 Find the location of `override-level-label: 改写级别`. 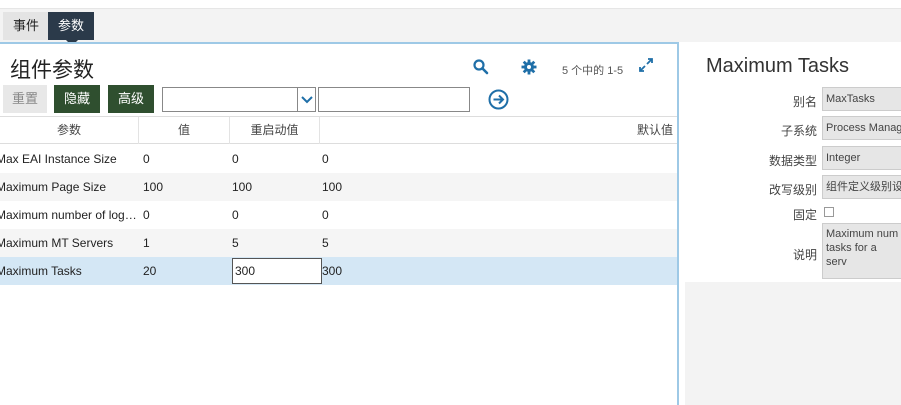

override-level-label: 改写级别 is located at coordinates (792, 190).